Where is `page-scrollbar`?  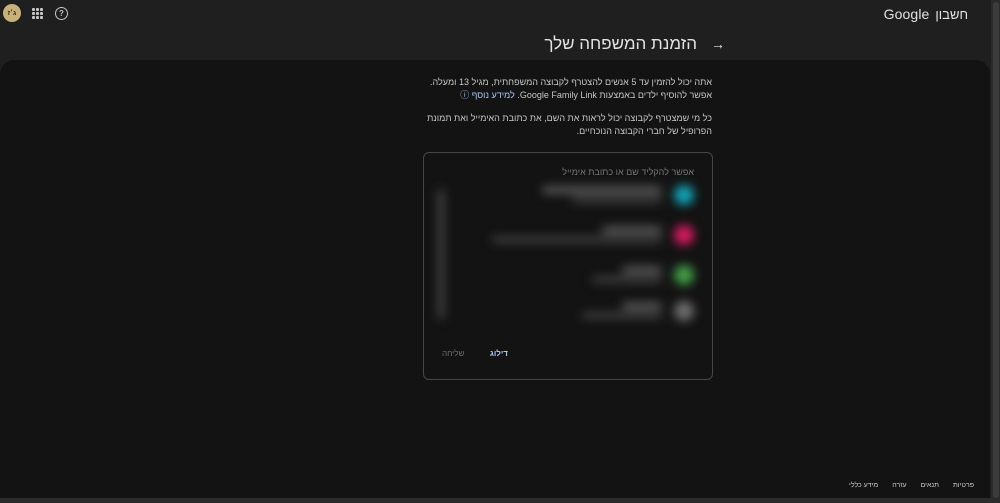 page-scrollbar is located at coordinates (995, 251).